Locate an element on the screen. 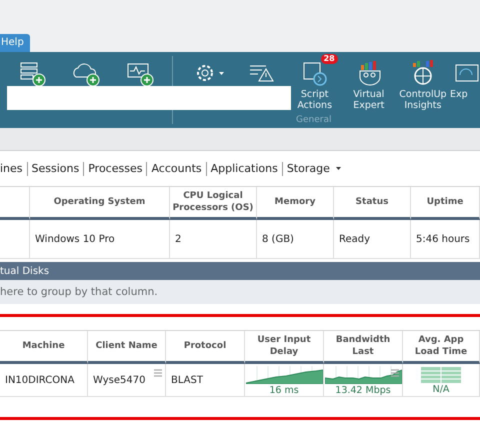 The height and width of the screenshot is (430, 480). table-cell: Wyse5470 is located at coordinates (119, 380).